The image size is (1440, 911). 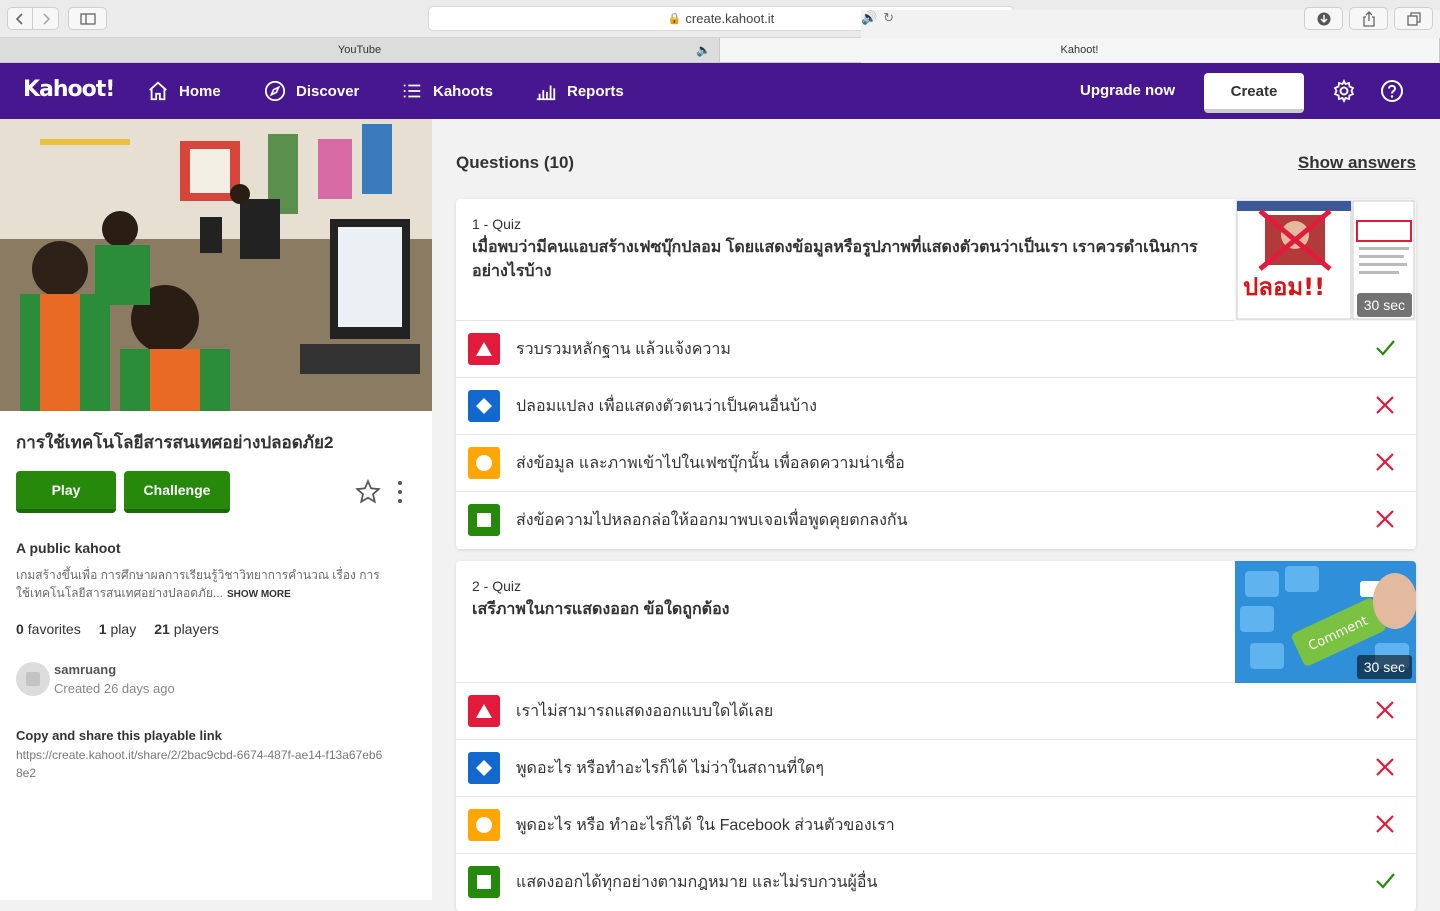 What do you see at coordinates (177, 492) in the screenshot?
I see `challenge-button: Challenge` at bounding box center [177, 492].